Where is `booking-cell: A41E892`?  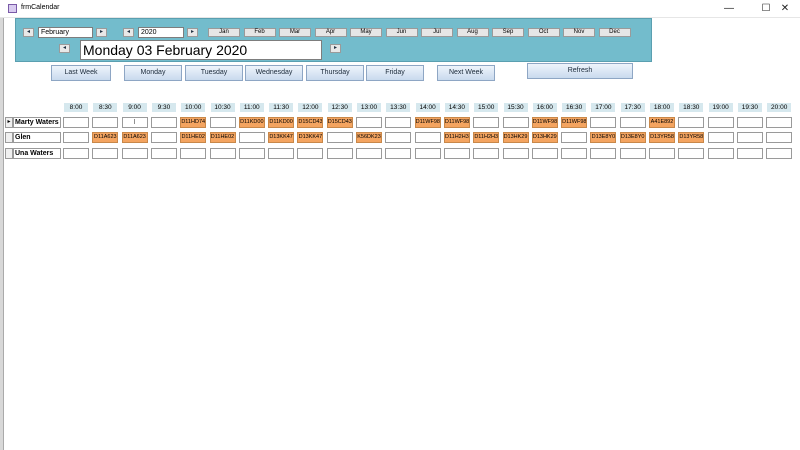
booking-cell: A41E892 is located at coordinates (662, 122).